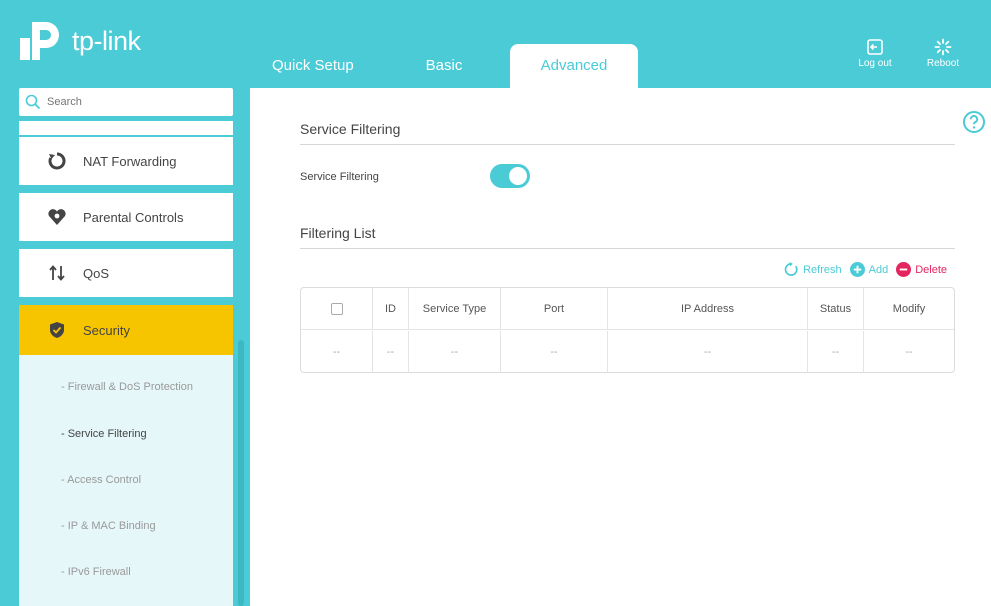  Describe the element at coordinates (554, 308) in the screenshot. I see `header-port: Port` at that location.